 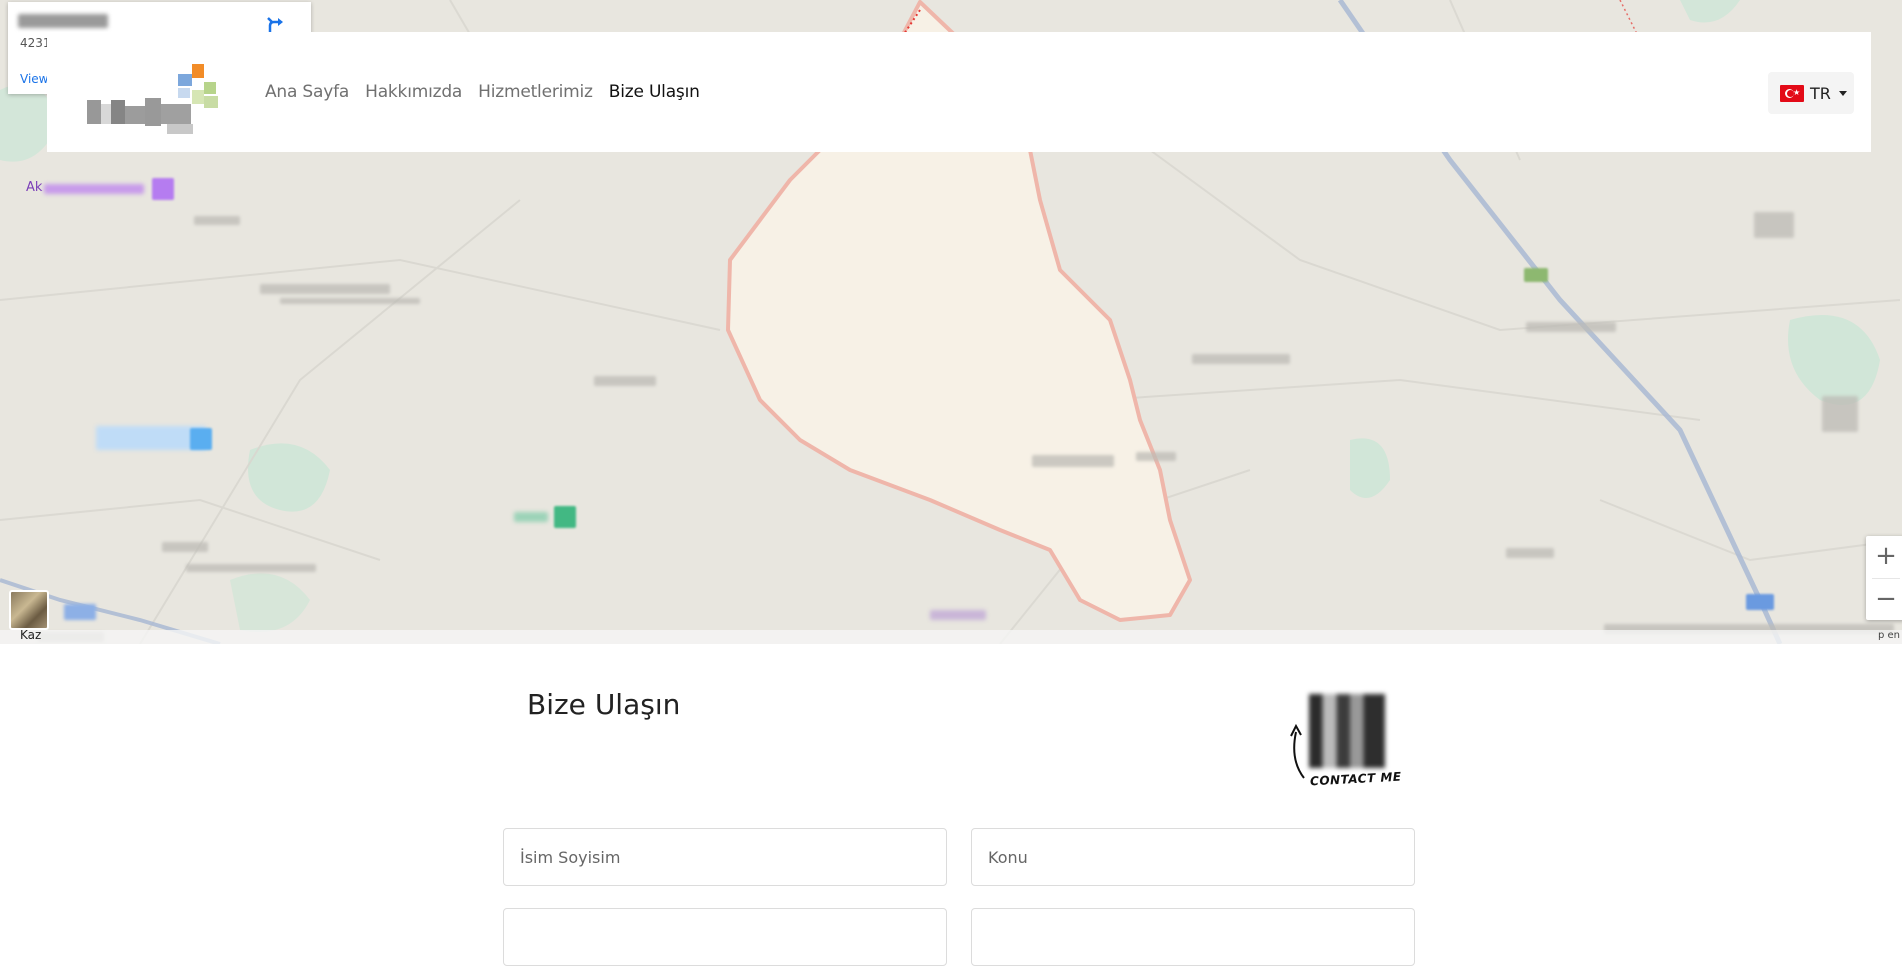 What do you see at coordinates (35, 43) in the screenshot?
I see `place-address: 4231` at bounding box center [35, 43].